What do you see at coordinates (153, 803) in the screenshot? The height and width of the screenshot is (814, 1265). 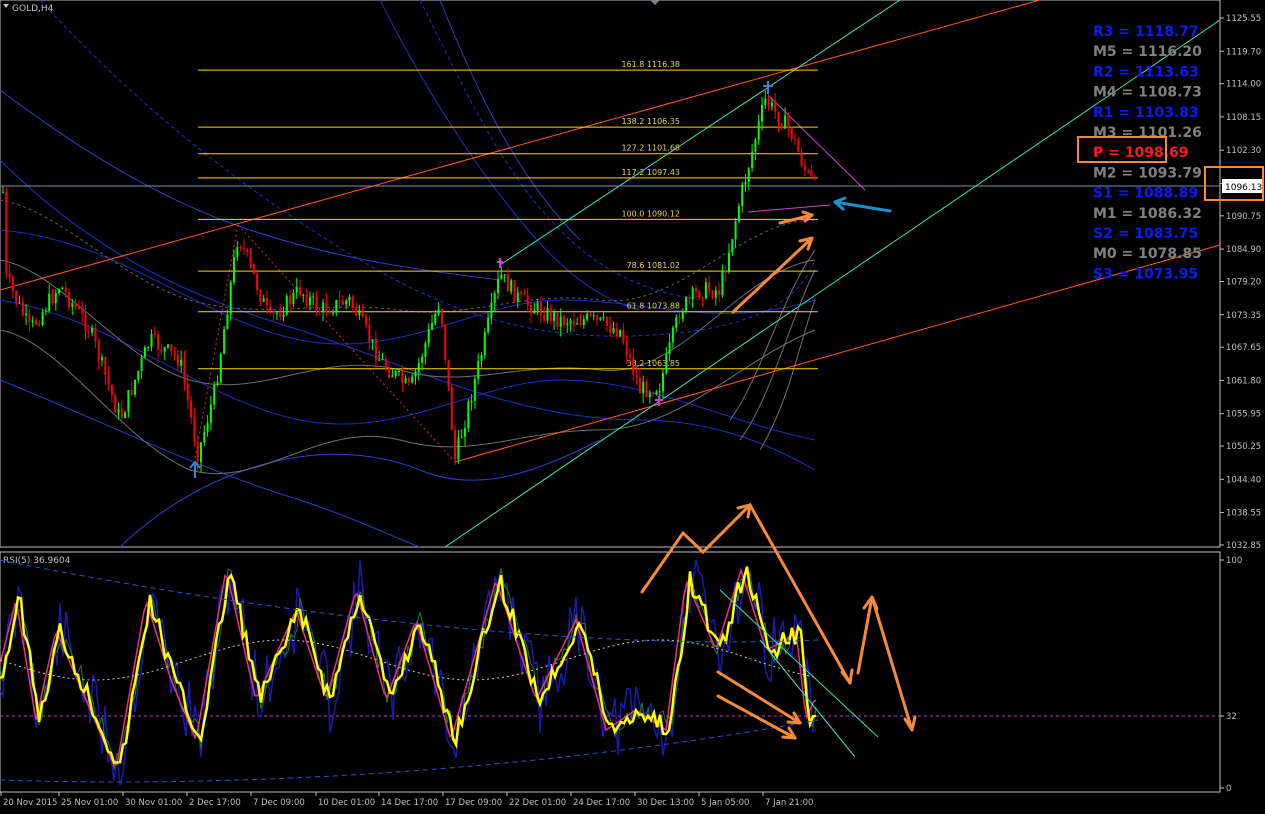 I see `time-tick-label: 30 Nov 01:00` at bounding box center [153, 803].